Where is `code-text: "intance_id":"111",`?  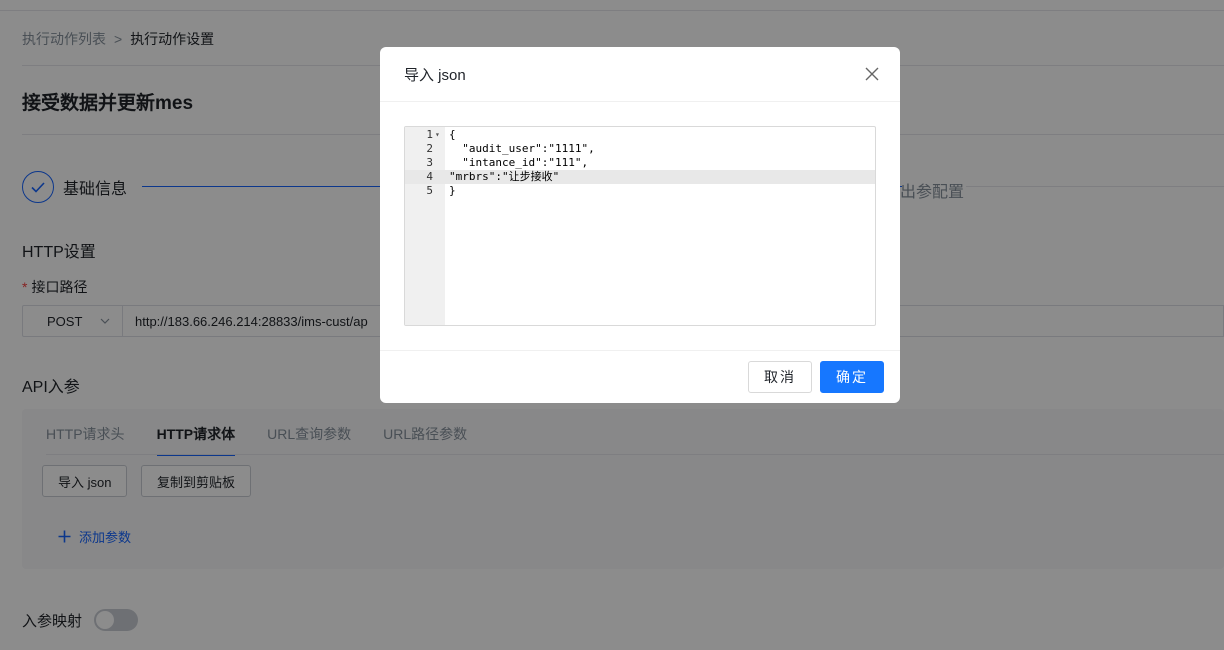
code-text: "intance_id":"111", is located at coordinates (519, 162).